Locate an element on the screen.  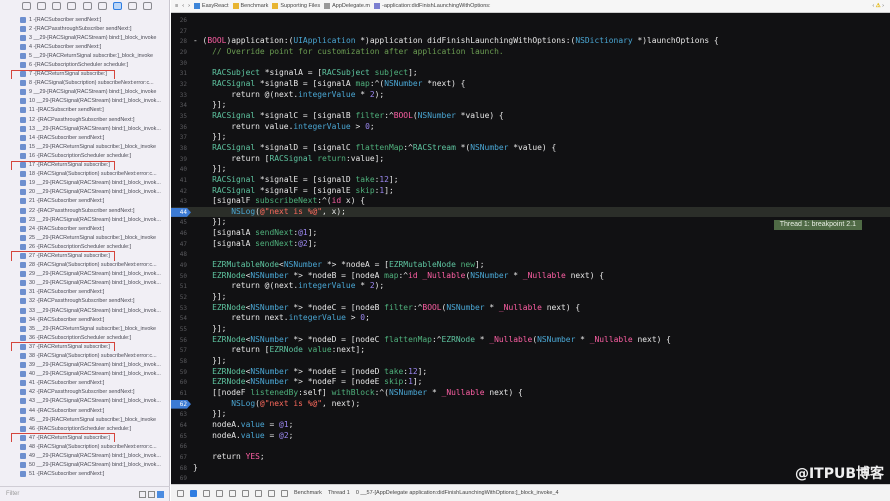
line-number: 39 is located at coordinates (179, 160).